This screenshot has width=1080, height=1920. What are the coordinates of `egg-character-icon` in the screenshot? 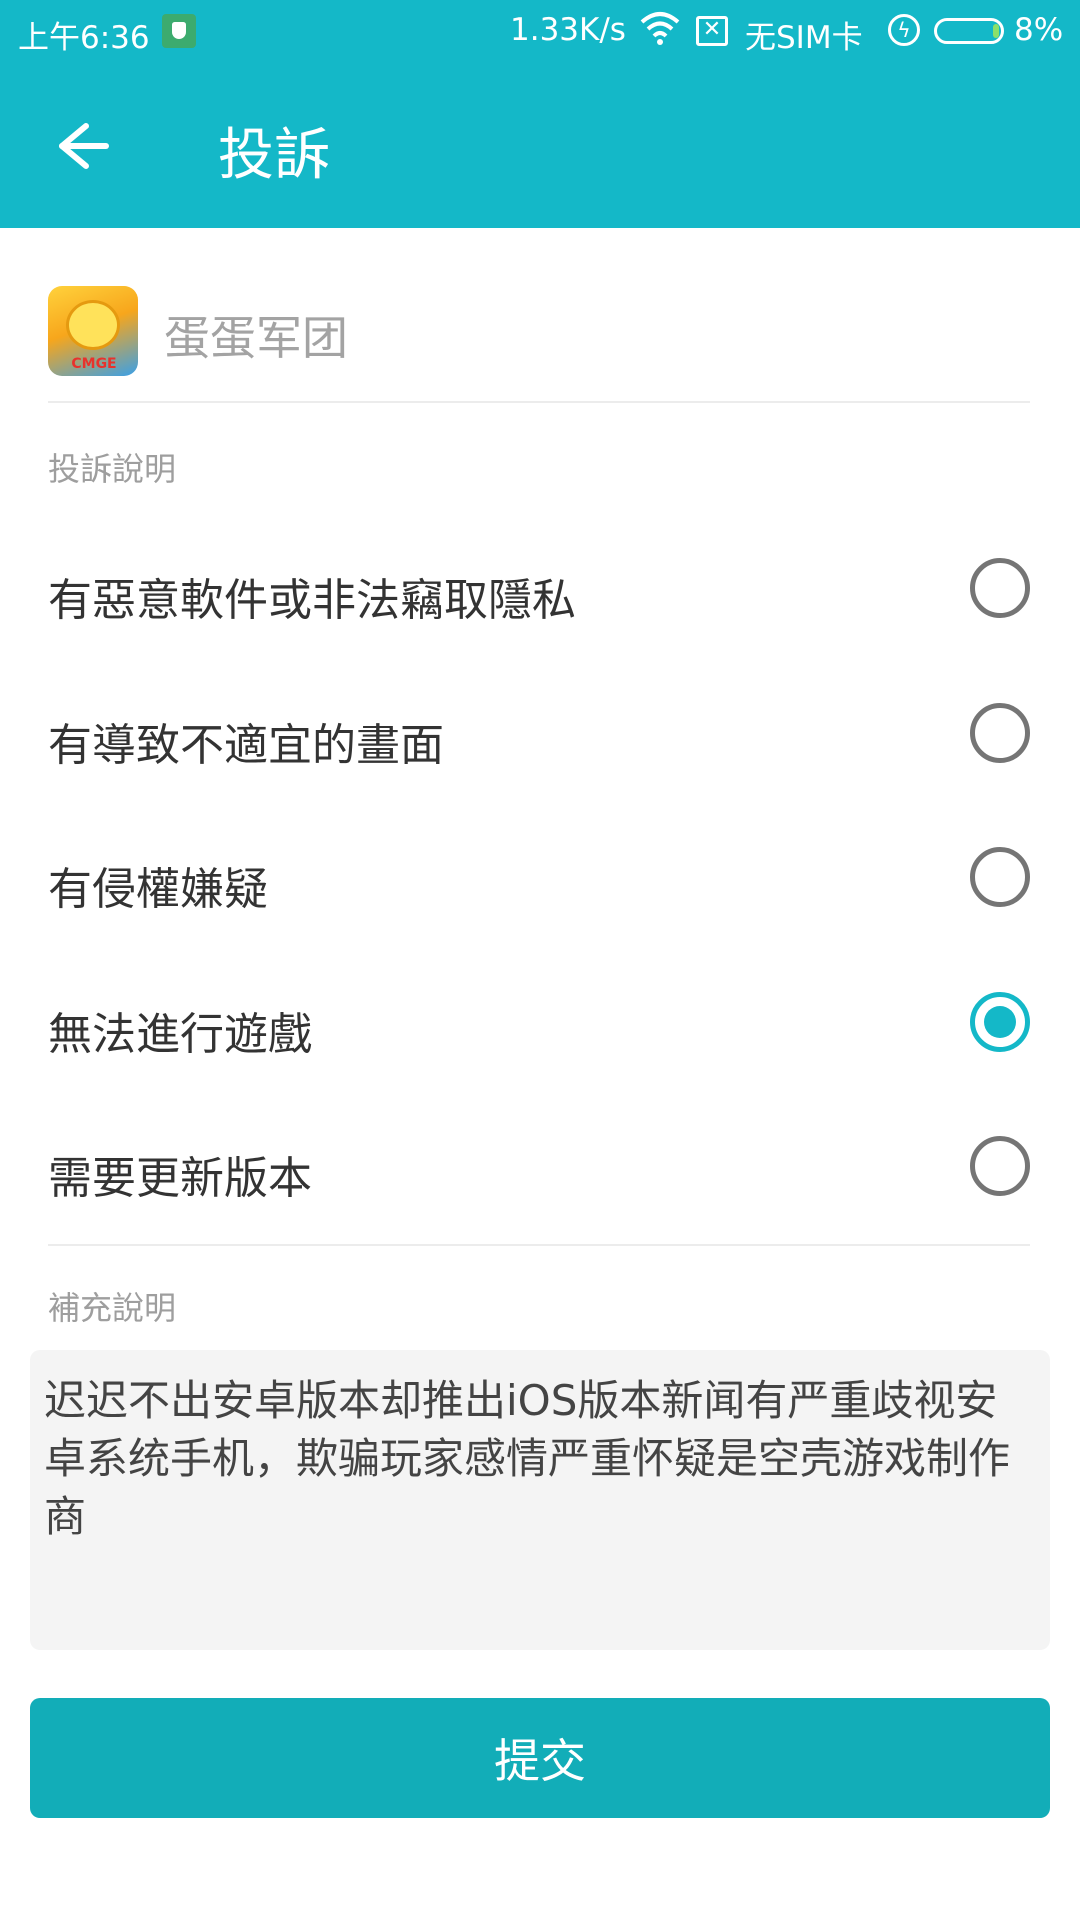 It's located at (93, 325).